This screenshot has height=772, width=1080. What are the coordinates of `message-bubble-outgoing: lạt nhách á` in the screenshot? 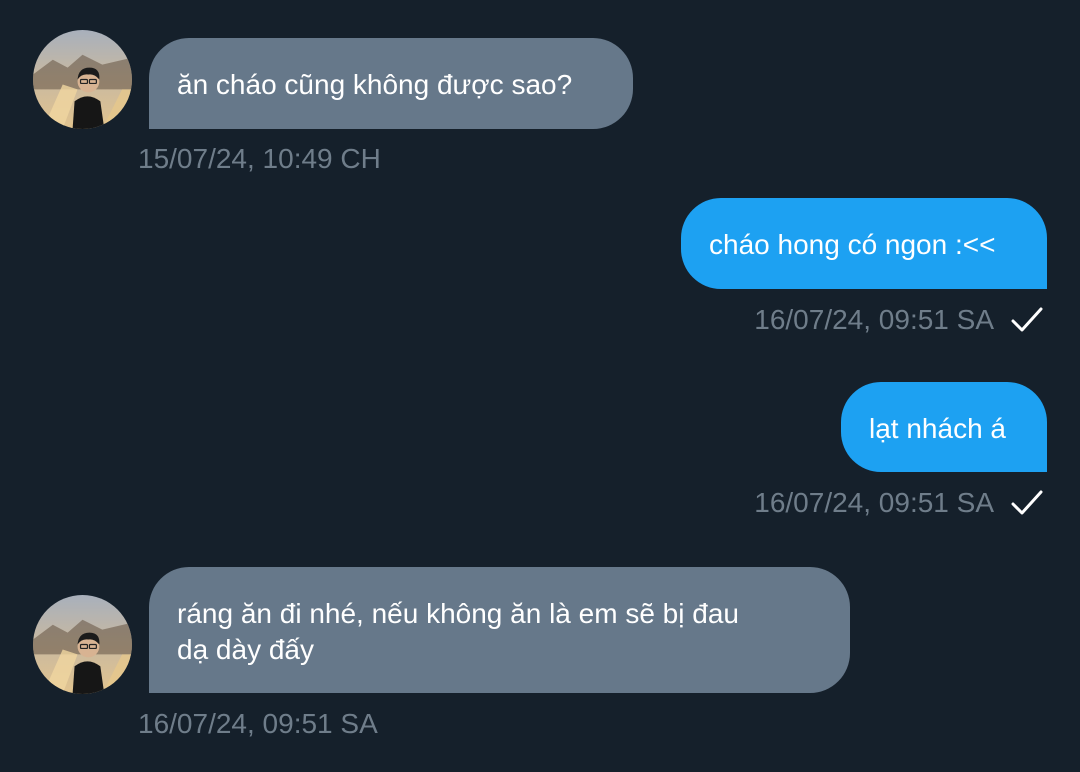 It's located at (944, 427).